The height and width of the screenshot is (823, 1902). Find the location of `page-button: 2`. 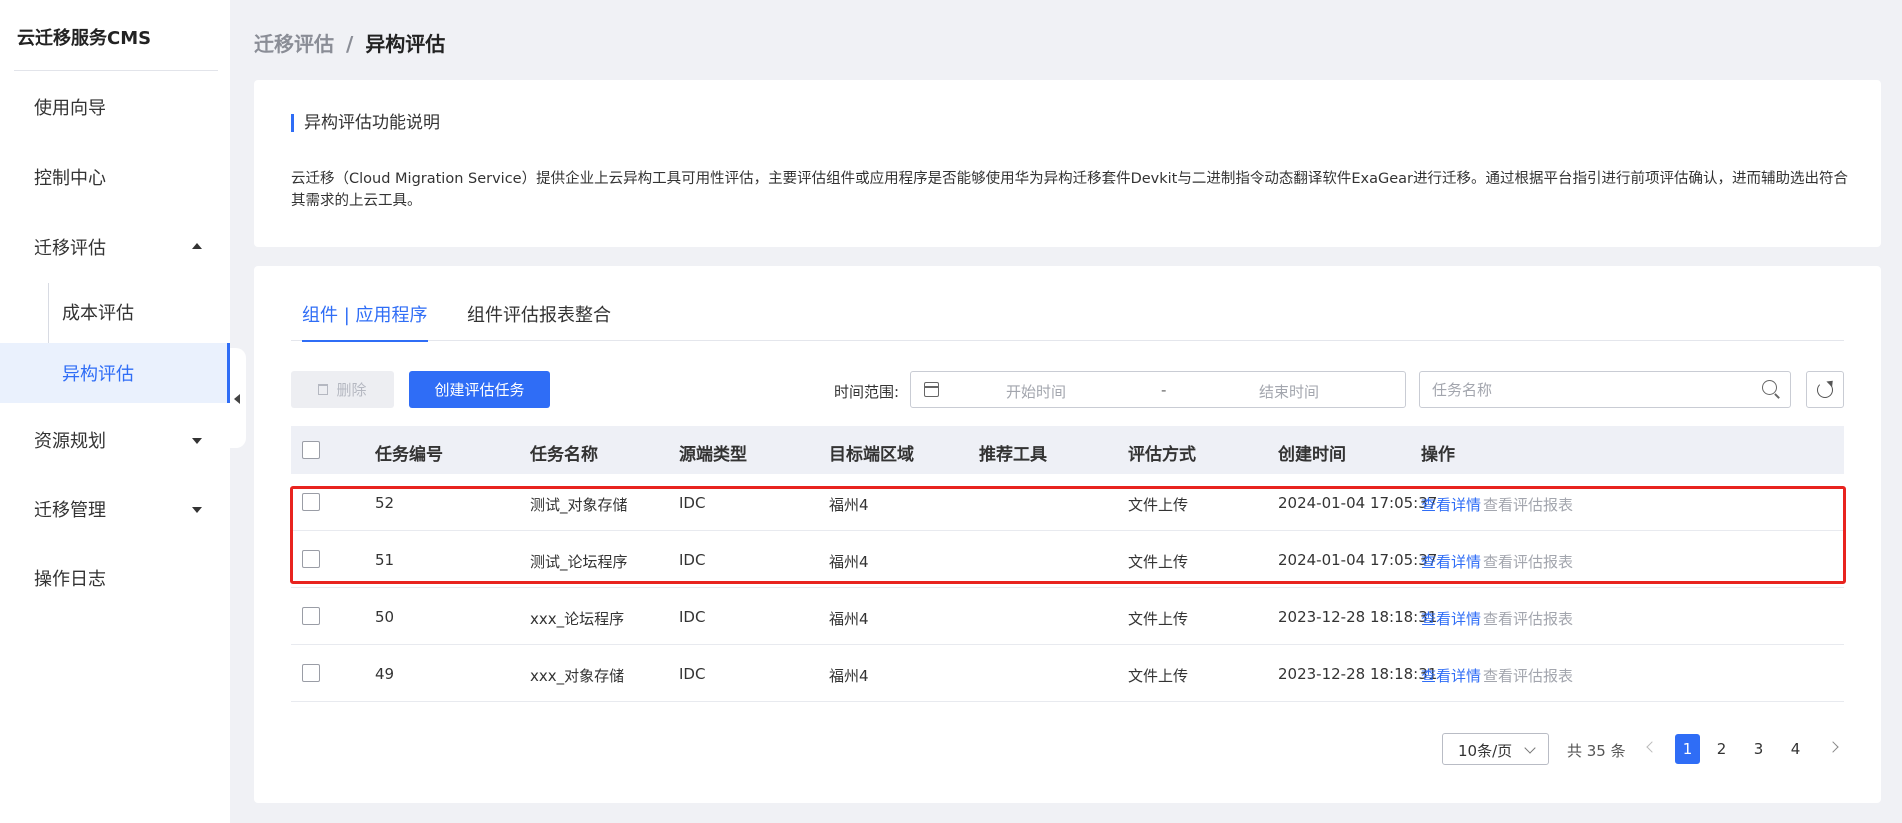

page-button: 2 is located at coordinates (1721, 749).